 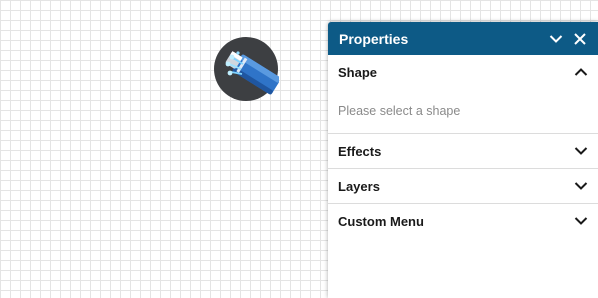 I want to click on section-layers: Layers, so click(x=463, y=186).